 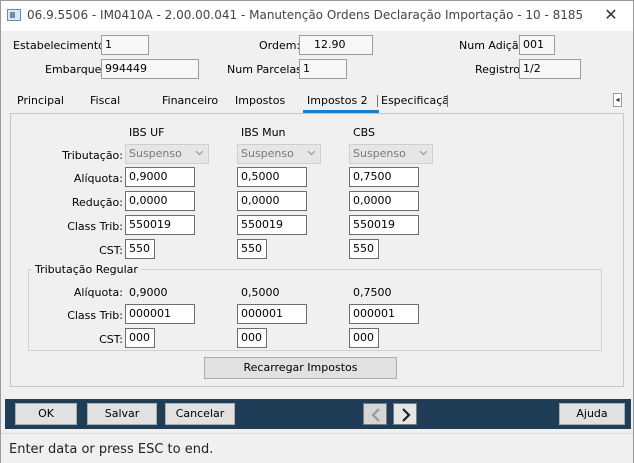 What do you see at coordinates (267, 153) in the screenshot?
I see `tributacao-ibs-mun-value: Suspenso` at bounding box center [267, 153].